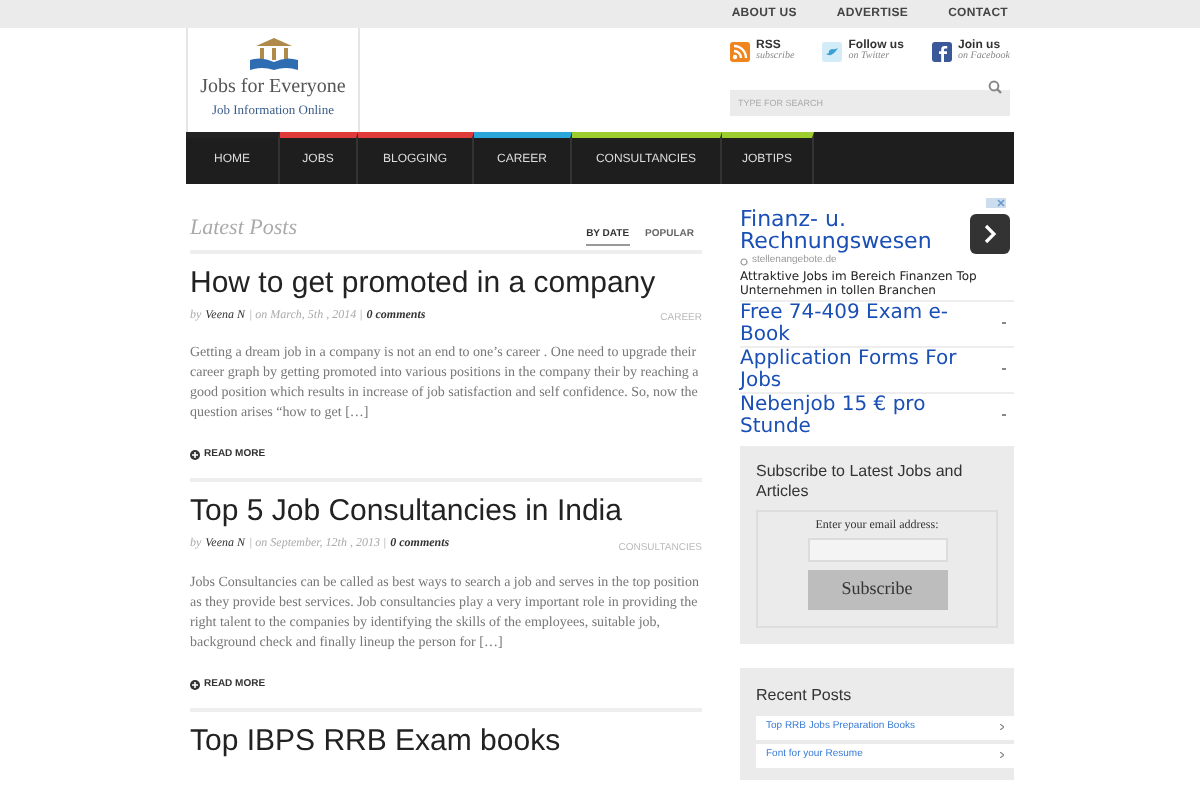 The image size is (1200, 800). I want to click on post-title: Top IBPS RRB Exam books, so click(446, 743).